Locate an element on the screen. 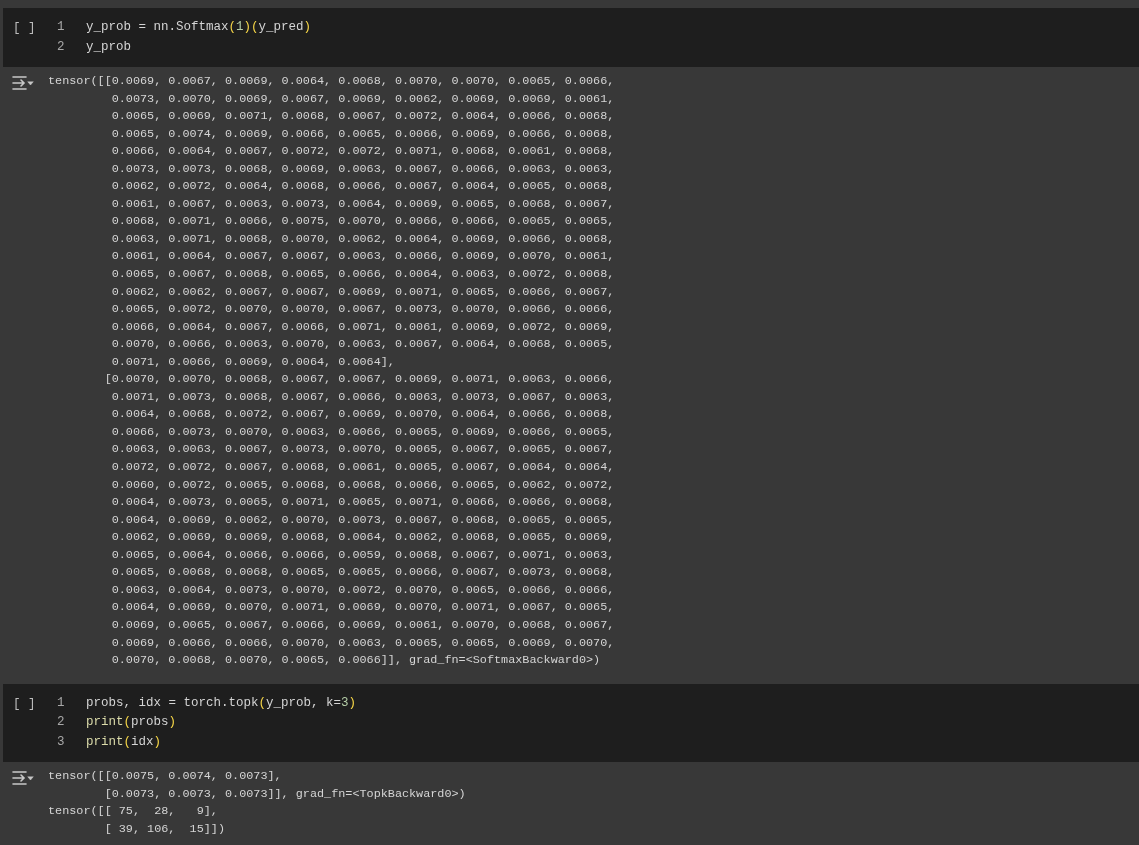 Image resolution: width=1139 pixels, height=845 pixels. output-line: 0.0065, 0.0064, 0.0066, 0.0066, 0.0059, 0.0068, 0.0067, 0.0071, 0.0063, is located at coordinates (362, 555).